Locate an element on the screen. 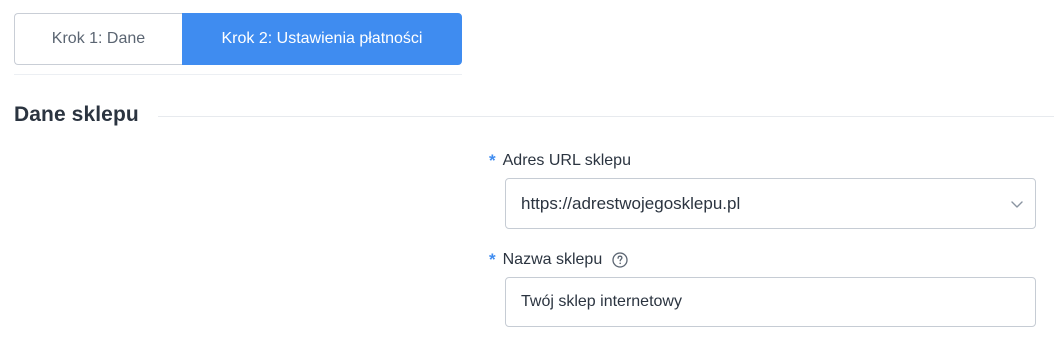  tab-step-1: Krok 1: Dane is located at coordinates (98, 39).